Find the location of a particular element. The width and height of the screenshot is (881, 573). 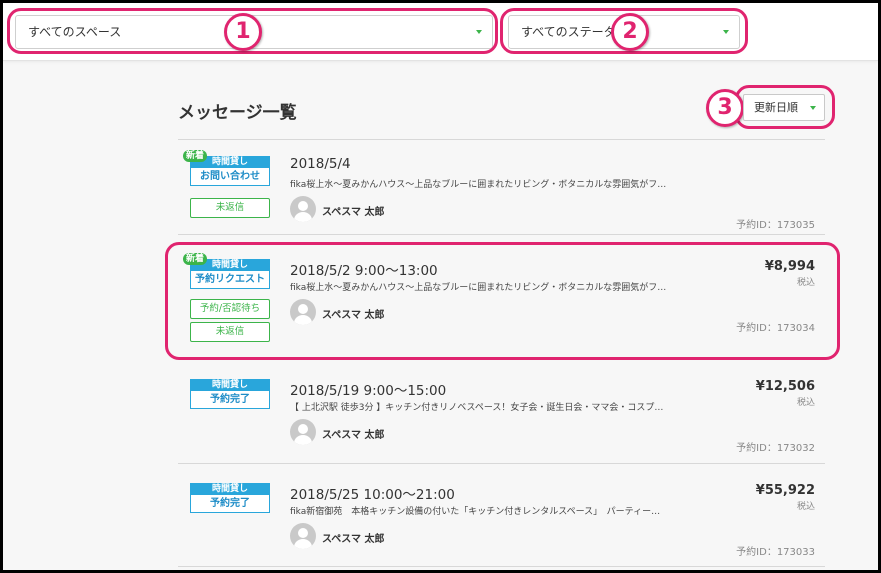

space-filter-value: すべてのスペース is located at coordinates (75, 32).